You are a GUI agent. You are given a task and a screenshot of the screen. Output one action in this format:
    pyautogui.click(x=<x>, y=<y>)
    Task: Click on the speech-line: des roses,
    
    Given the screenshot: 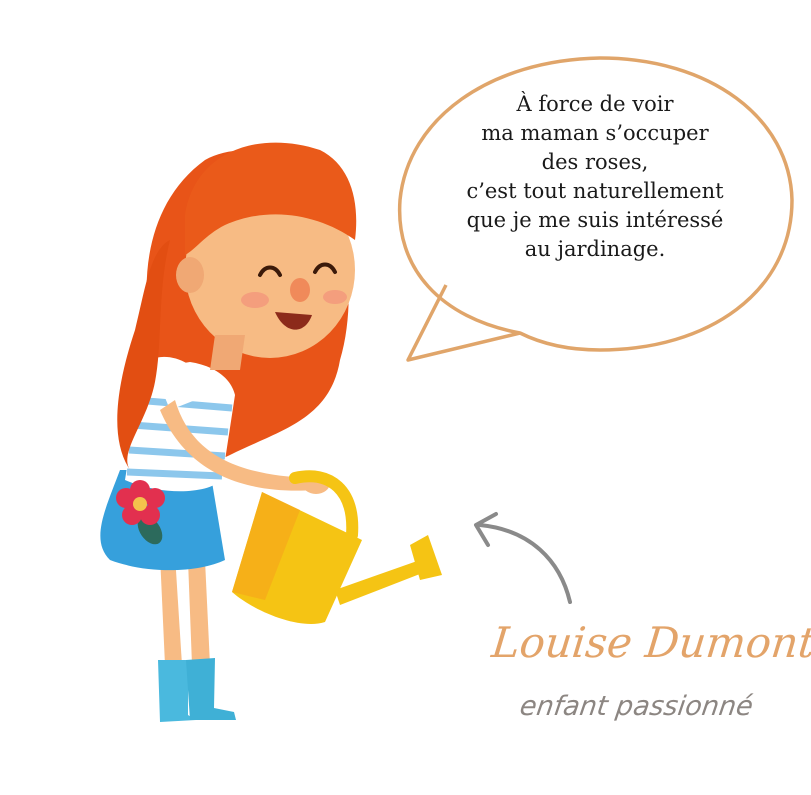 What is the action you would take?
    pyautogui.click(x=595, y=162)
    